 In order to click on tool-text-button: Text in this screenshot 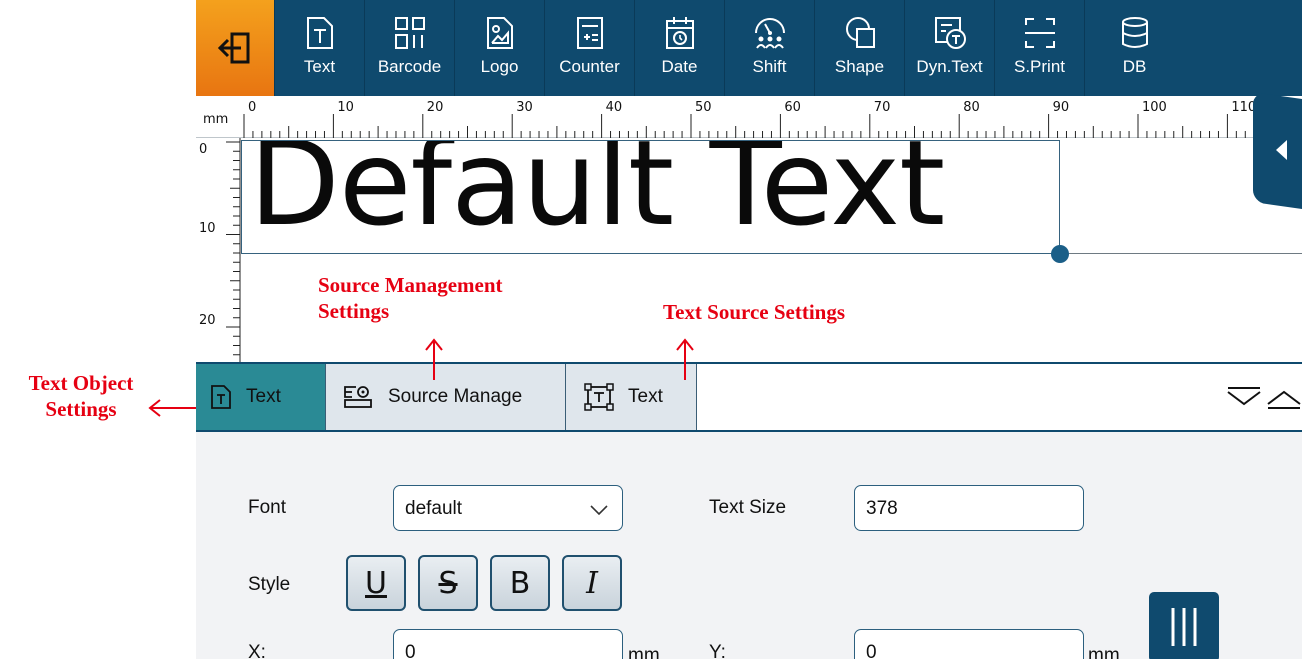, I will do `click(319, 48)`.